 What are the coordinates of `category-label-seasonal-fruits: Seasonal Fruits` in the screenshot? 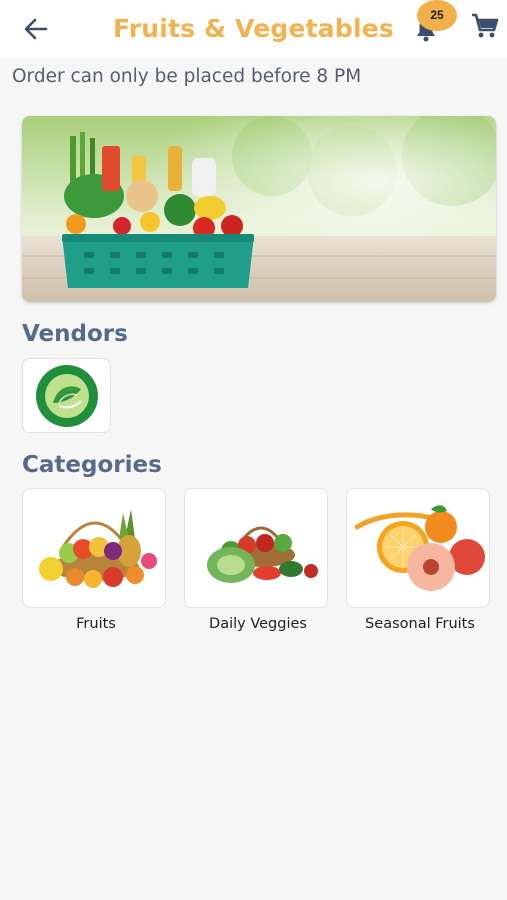 It's located at (420, 624).